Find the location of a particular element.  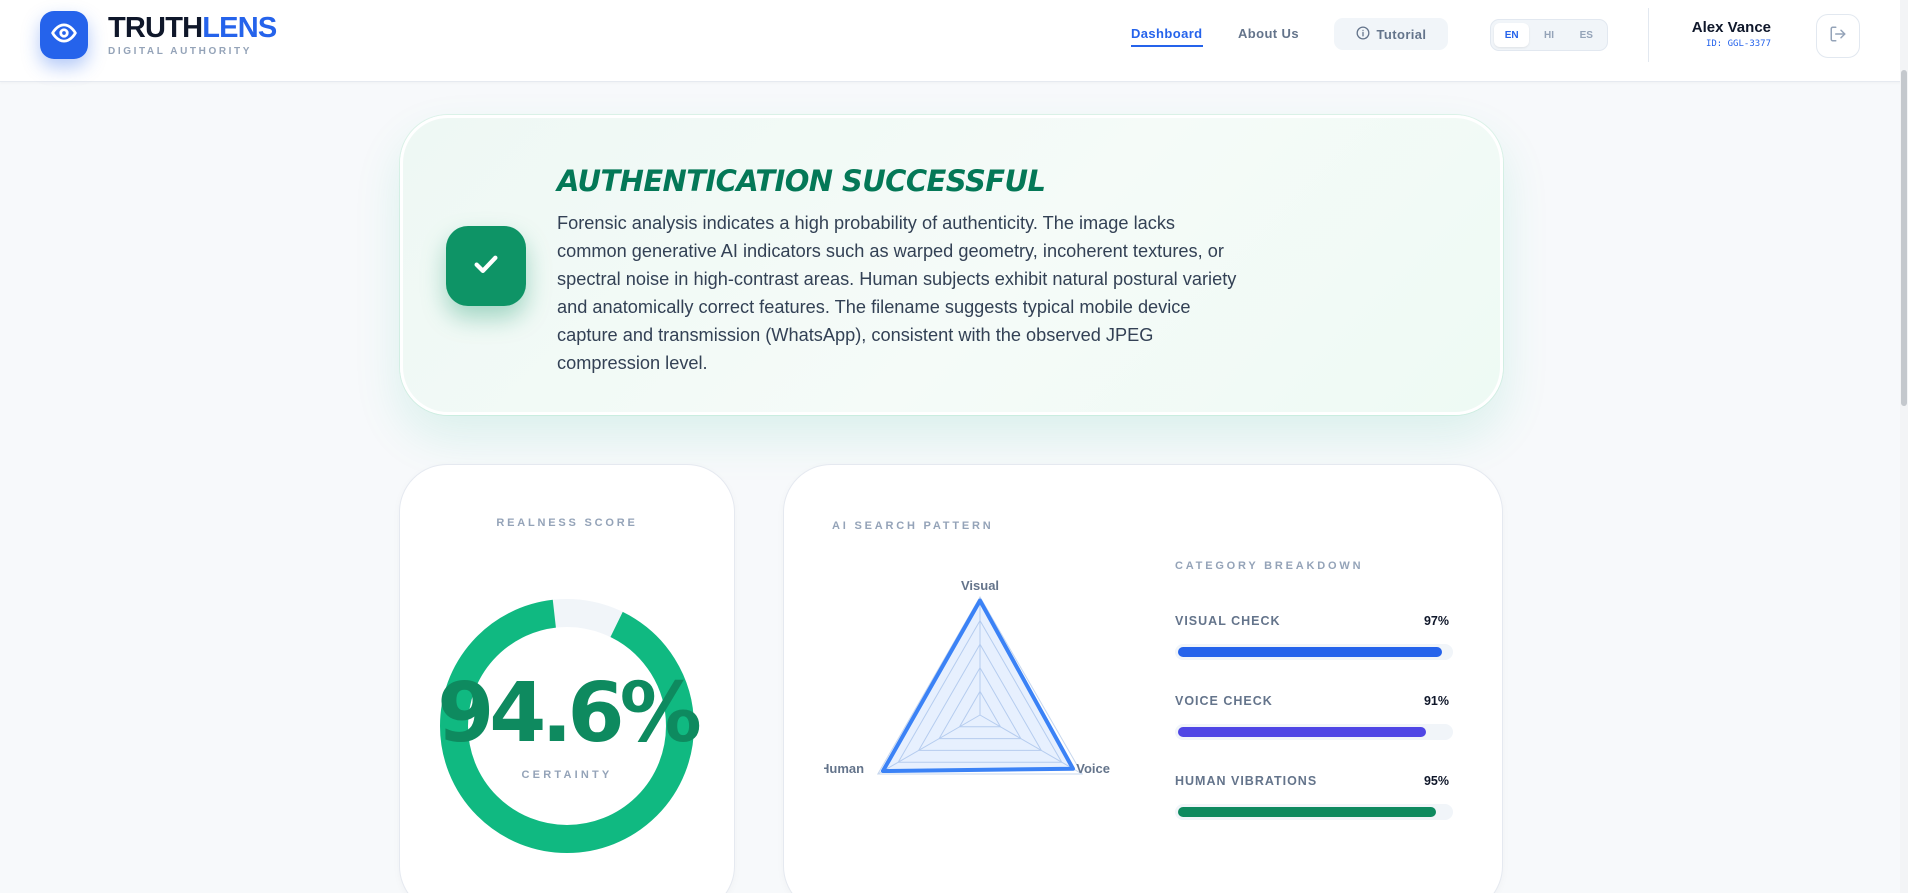

lang-es: ES is located at coordinates (1586, 35).